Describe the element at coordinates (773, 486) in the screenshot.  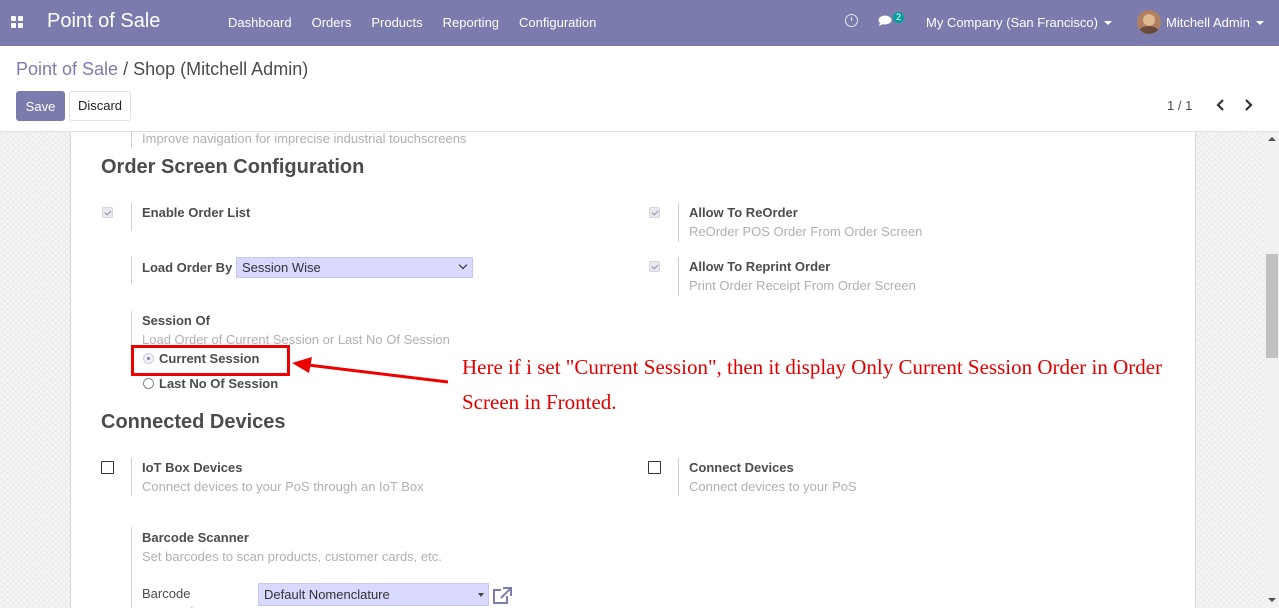
I see `connect-devices-help: Connect devices to your PoS` at that location.